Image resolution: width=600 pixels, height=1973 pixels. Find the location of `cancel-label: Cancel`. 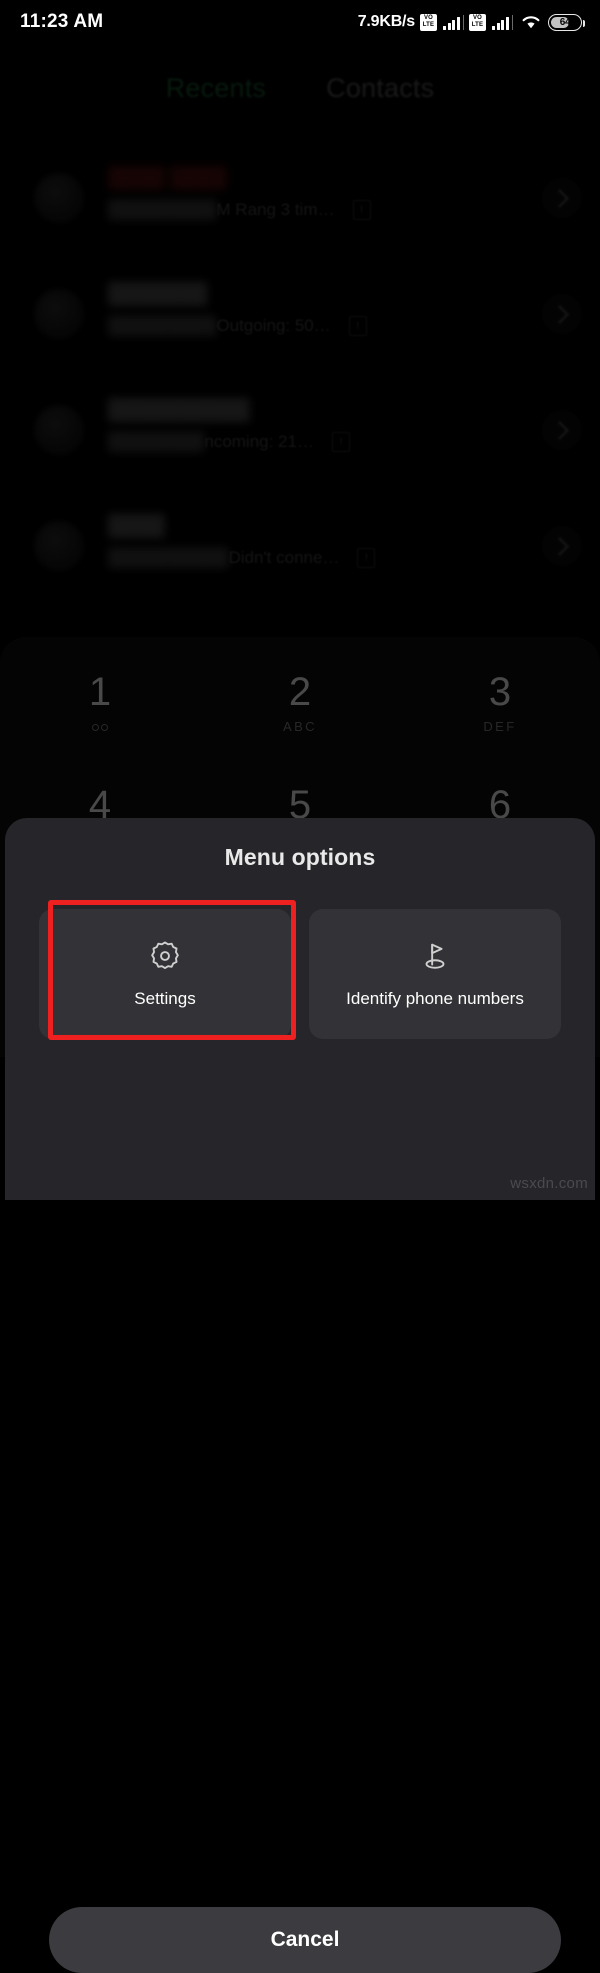

cancel-label: Cancel is located at coordinates (305, 1939).